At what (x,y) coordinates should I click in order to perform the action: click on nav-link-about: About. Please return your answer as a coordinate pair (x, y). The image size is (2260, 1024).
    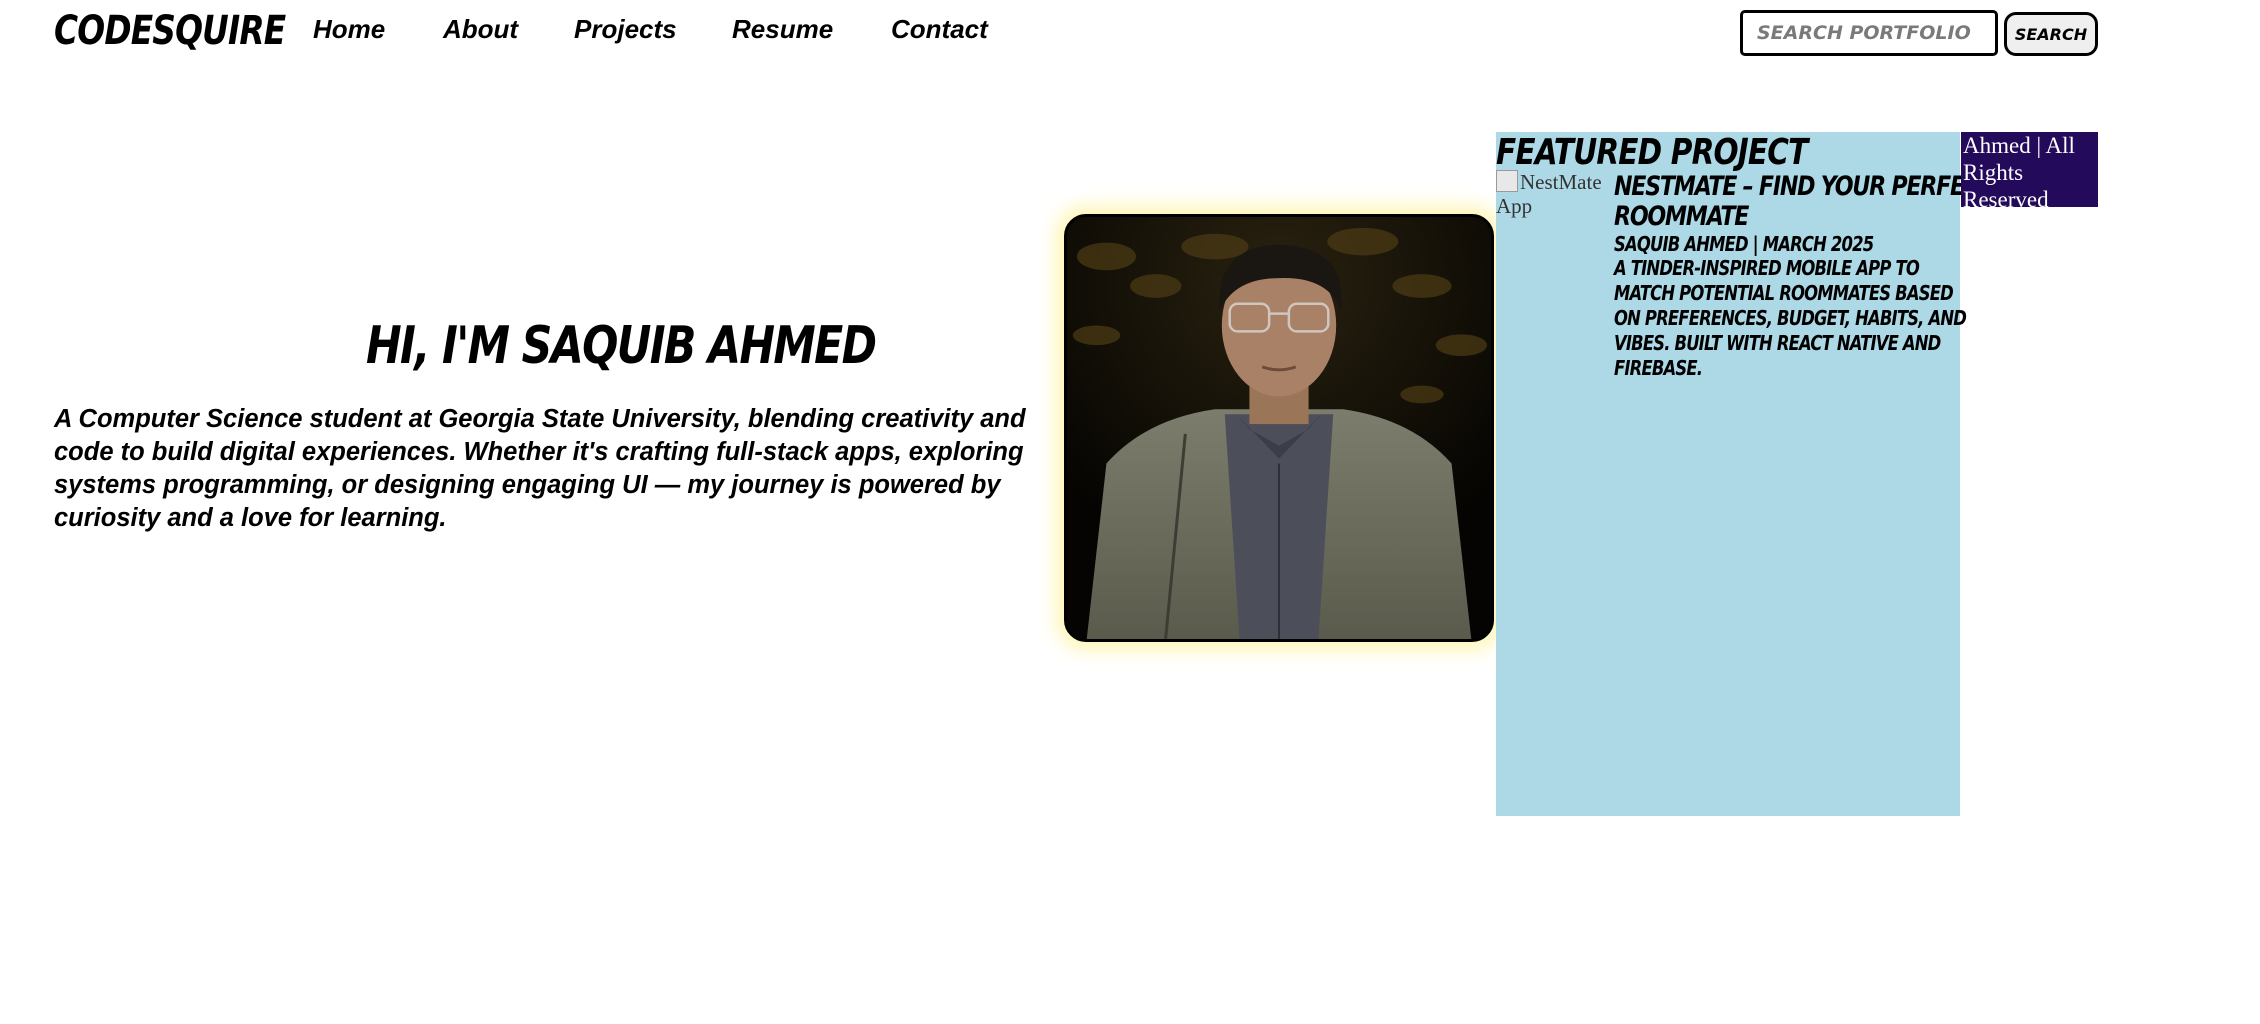
    Looking at the image, I should click on (480, 29).